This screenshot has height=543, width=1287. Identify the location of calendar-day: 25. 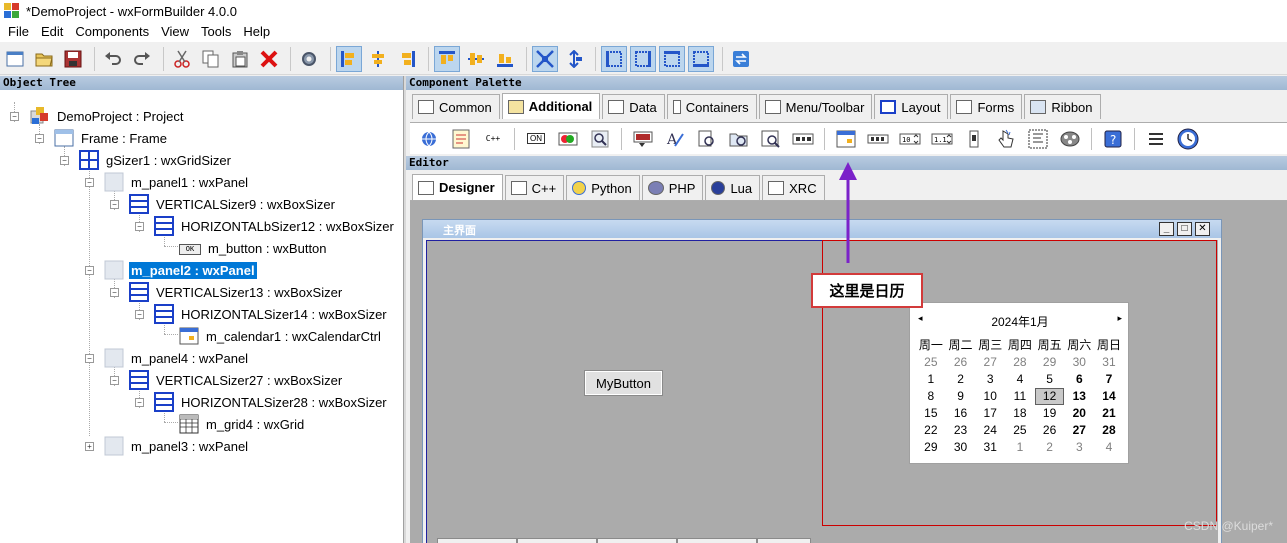
(931, 362).